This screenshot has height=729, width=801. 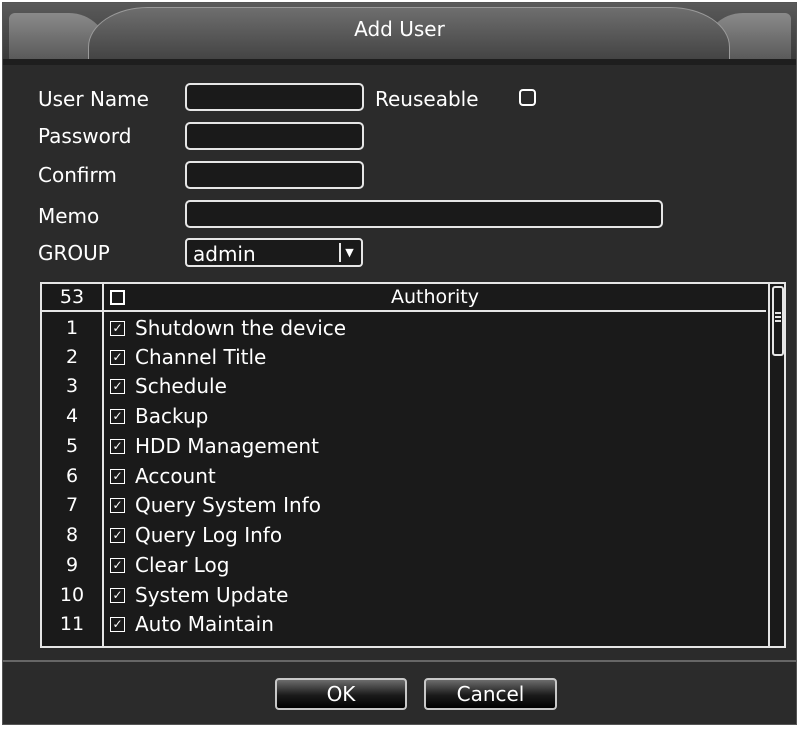 I want to click on row-label: Query System Info, so click(x=228, y=505).